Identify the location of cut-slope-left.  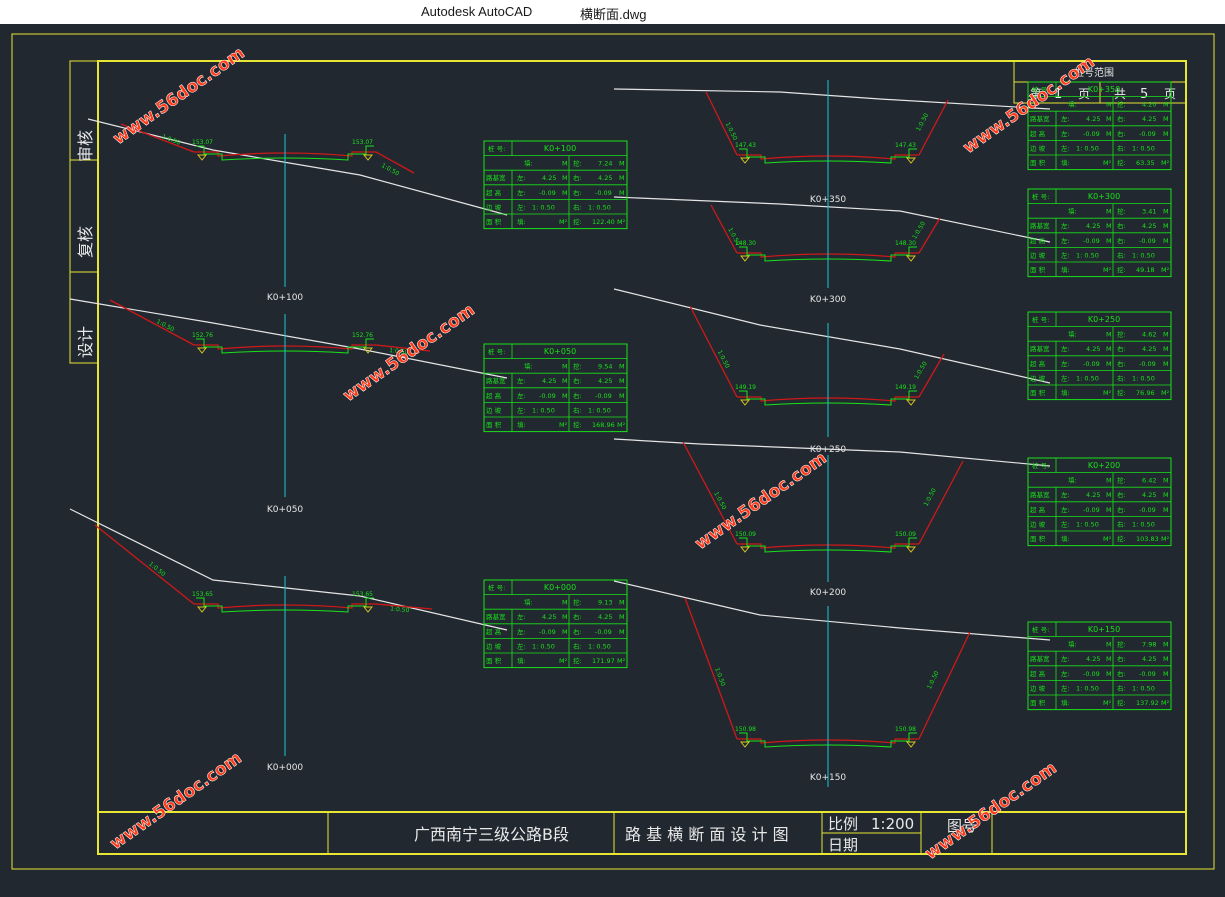
(721, 123).